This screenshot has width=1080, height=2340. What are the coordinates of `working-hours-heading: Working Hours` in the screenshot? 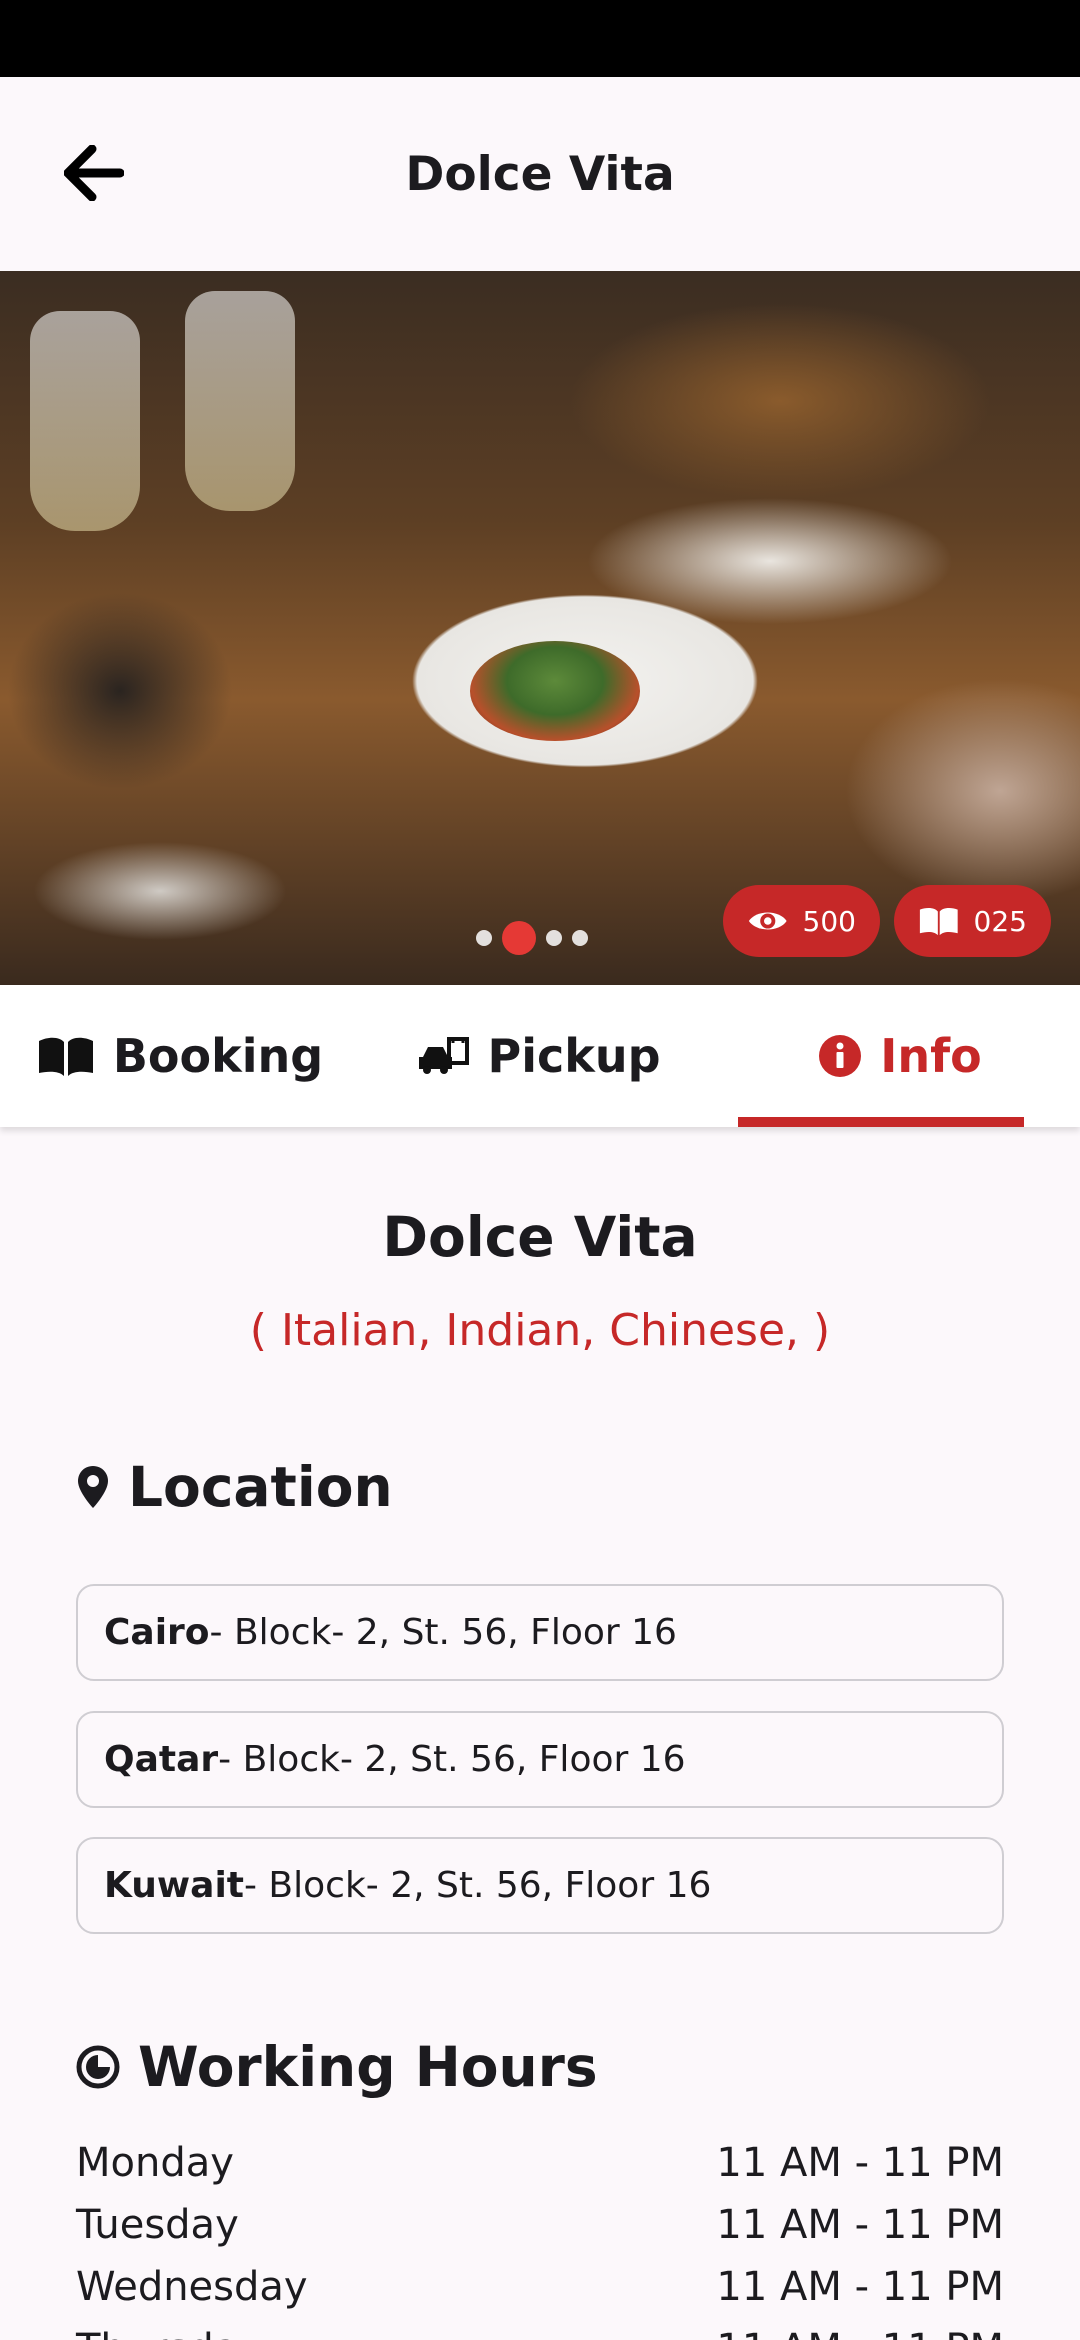 It's located at (337, 2067).